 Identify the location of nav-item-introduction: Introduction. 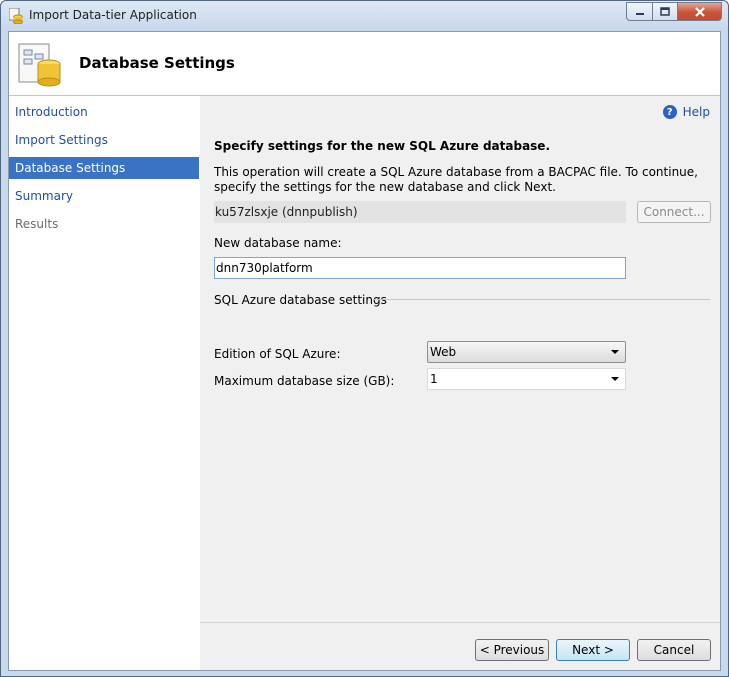
(104, 112).